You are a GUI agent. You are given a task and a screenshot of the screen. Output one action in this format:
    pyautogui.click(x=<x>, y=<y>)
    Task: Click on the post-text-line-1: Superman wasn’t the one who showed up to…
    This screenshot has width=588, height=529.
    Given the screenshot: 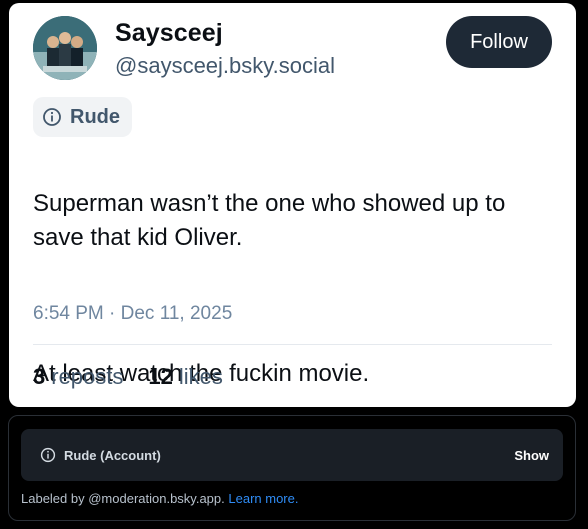 What is the action you would take?
    pyautogui.click(x=269, y=220)
    